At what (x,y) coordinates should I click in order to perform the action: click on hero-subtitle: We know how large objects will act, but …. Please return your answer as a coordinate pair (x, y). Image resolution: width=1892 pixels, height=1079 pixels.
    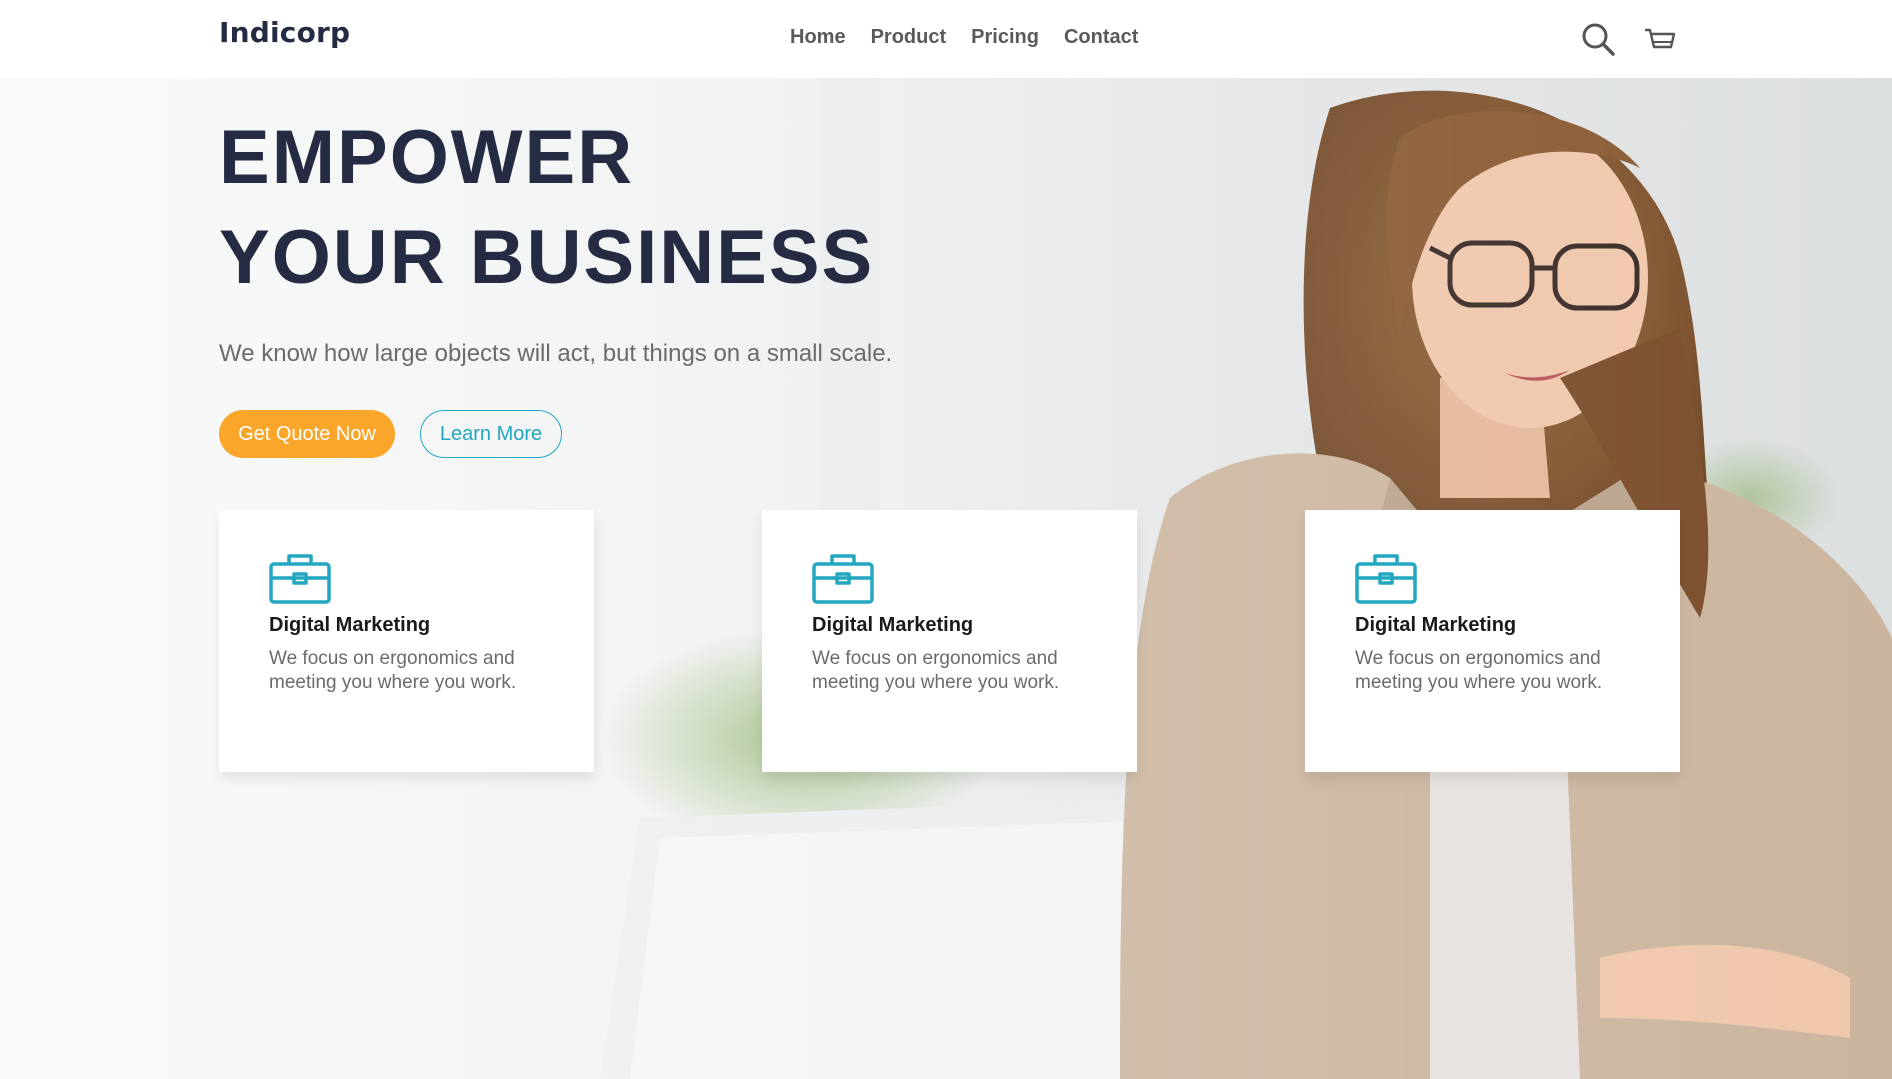
    Looking at the image, I should click on (556, 353).